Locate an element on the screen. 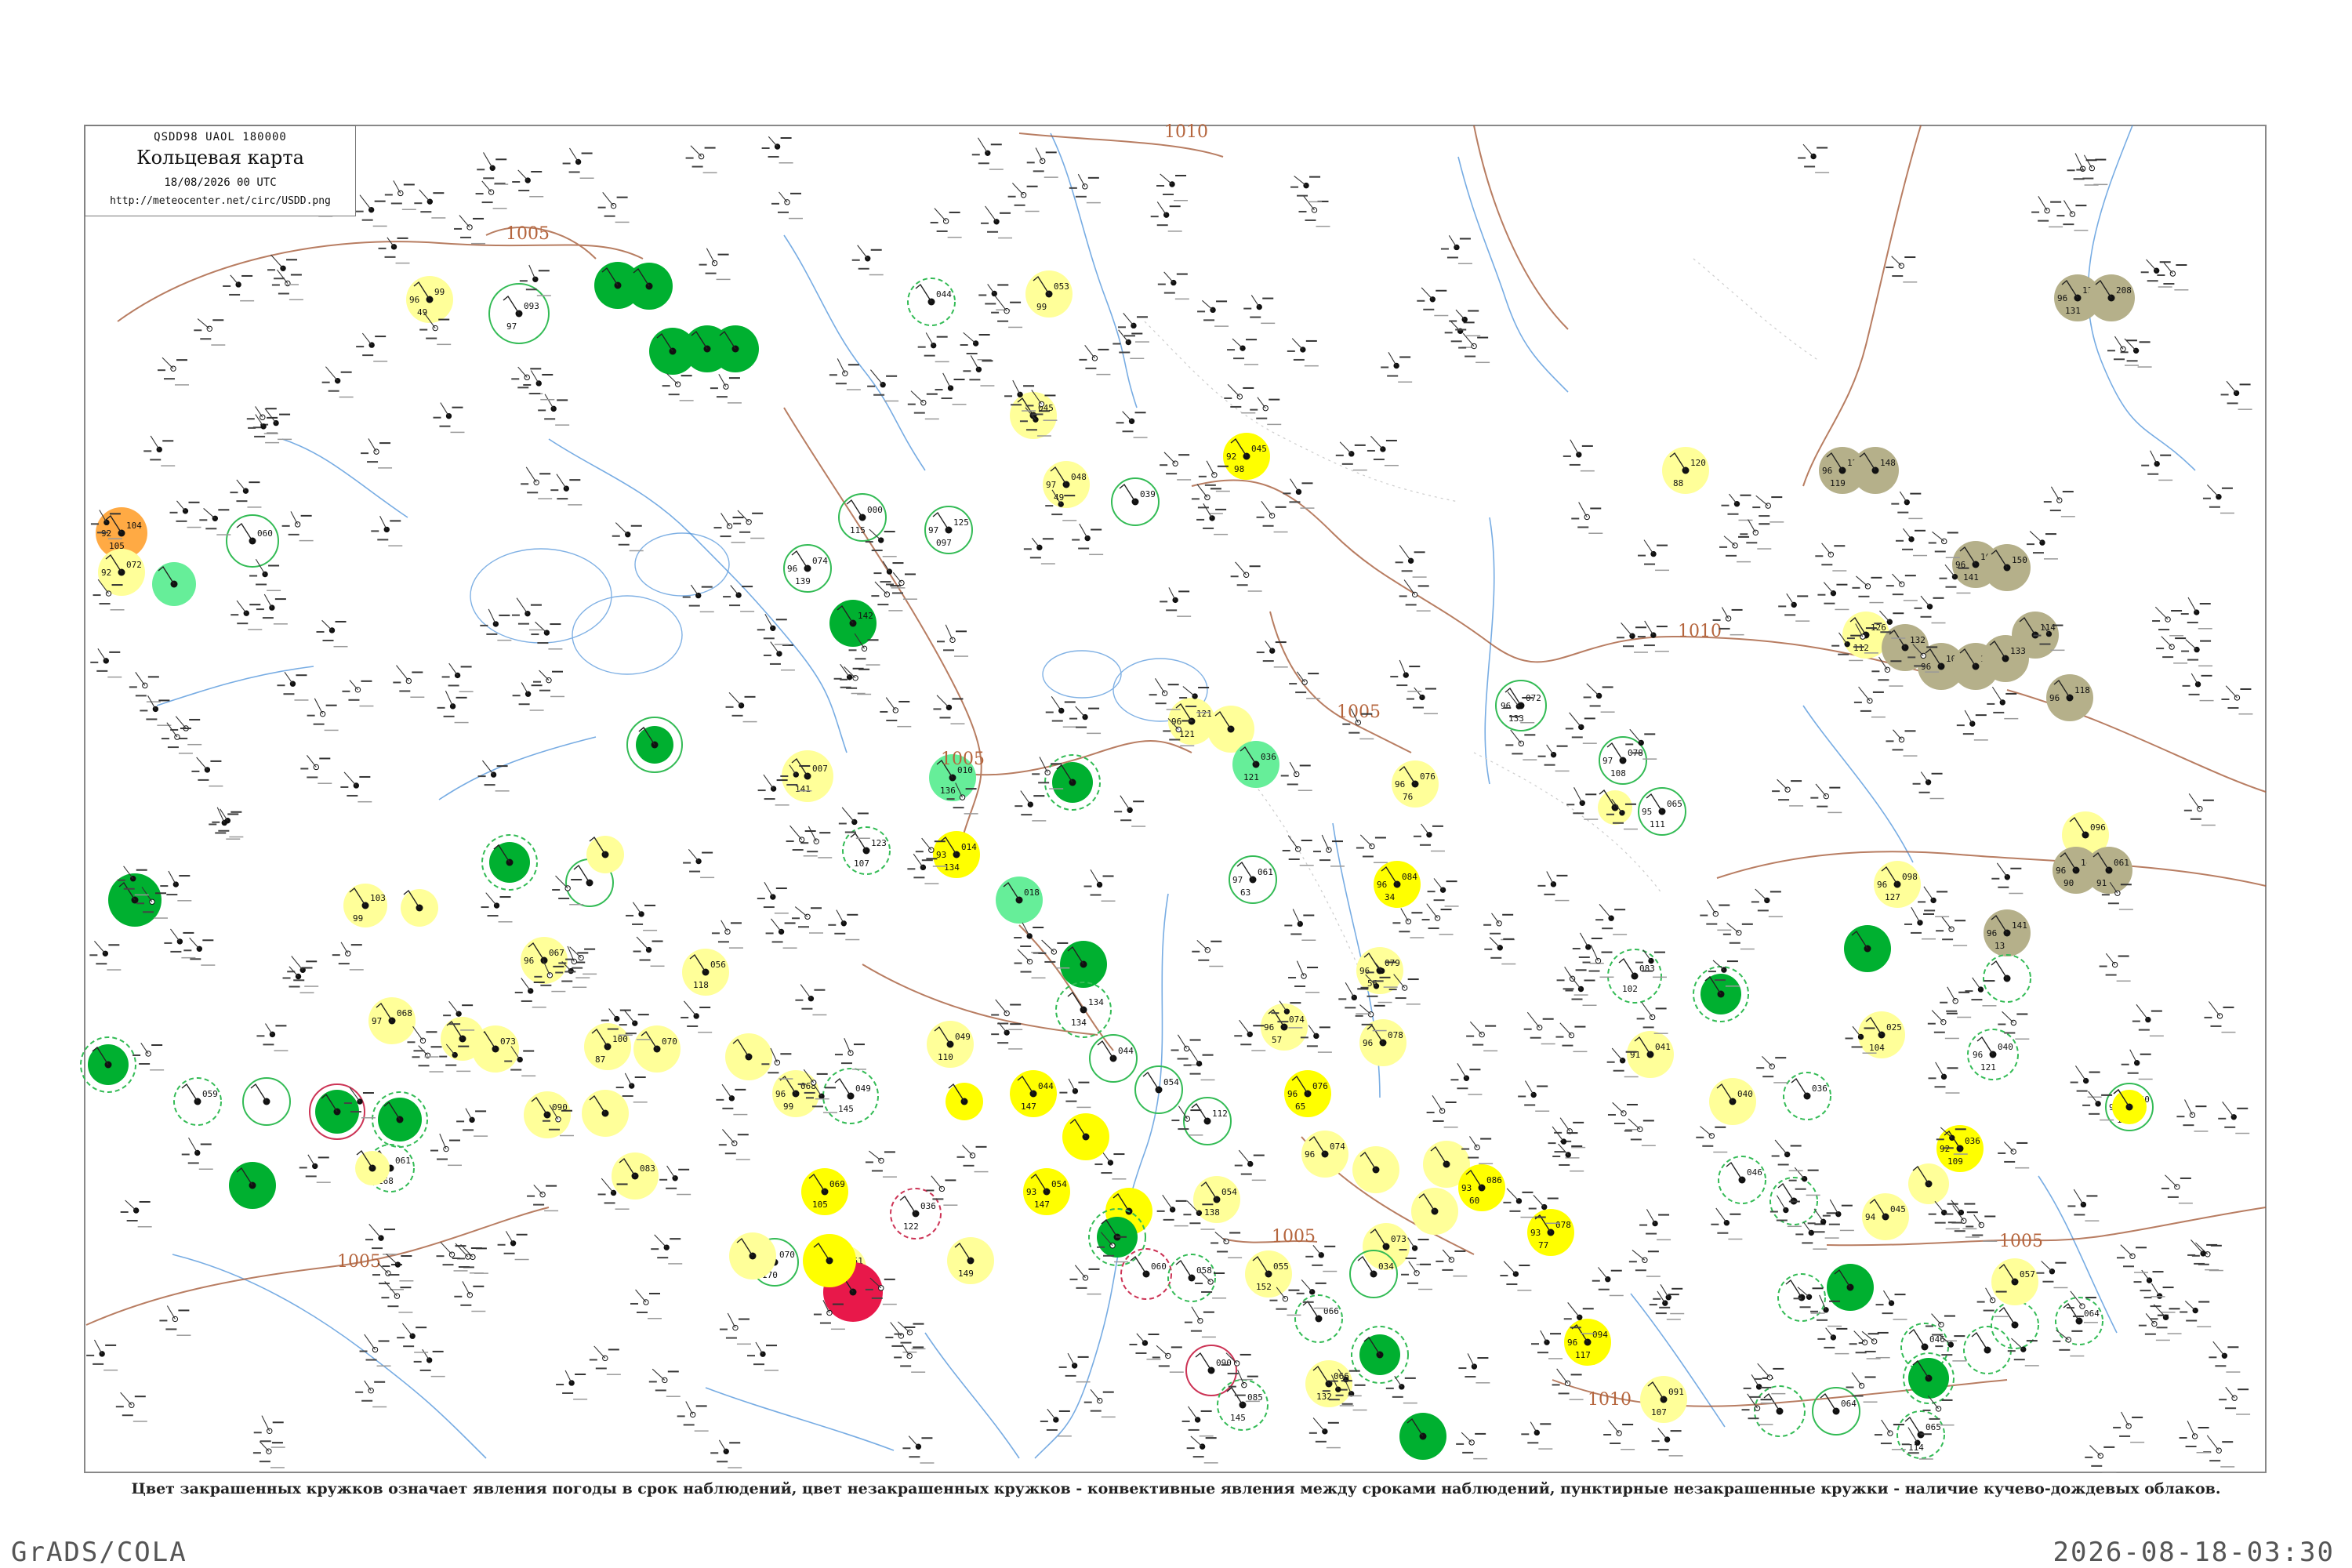 This screenshot has height=1568, width=2352. dewpoint-value: 139 is located at coordinates (803, 581).